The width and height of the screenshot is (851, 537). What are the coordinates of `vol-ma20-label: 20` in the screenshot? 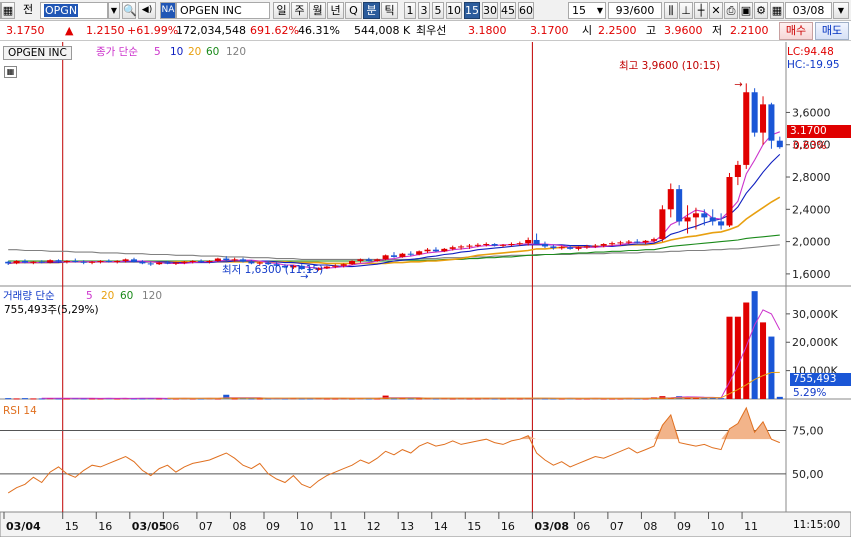 It's located at (108, 296).